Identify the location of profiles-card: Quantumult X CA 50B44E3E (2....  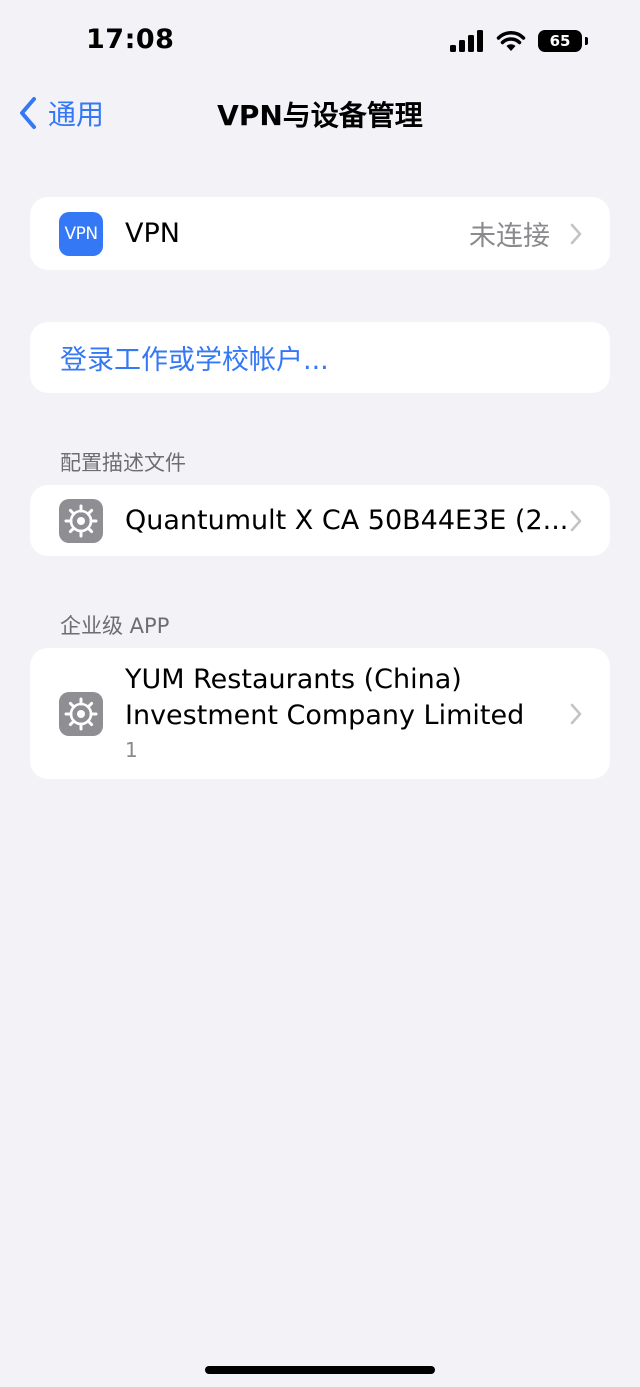
(320, 520).